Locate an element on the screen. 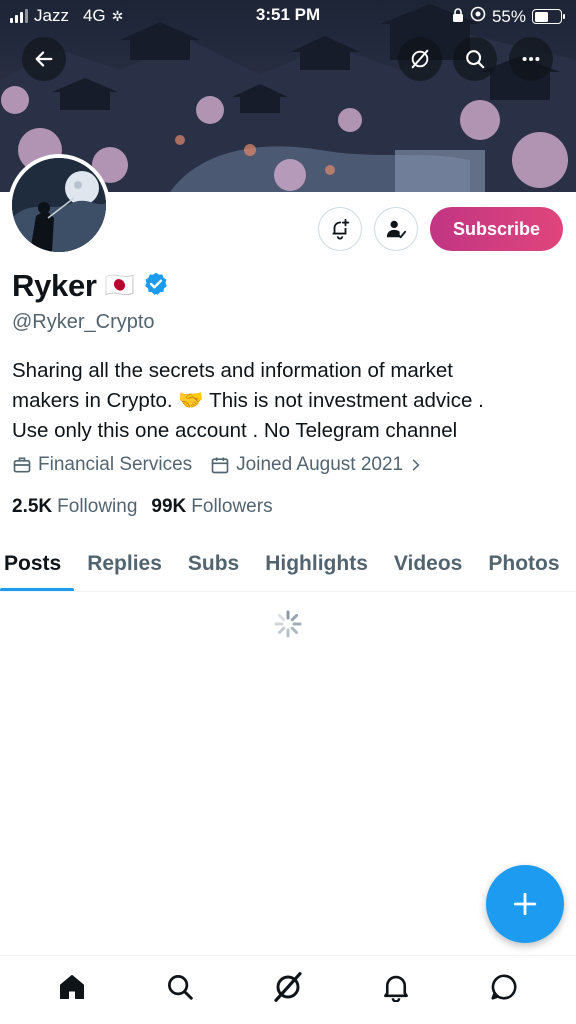 This screenshot has width=576, height=1024. plus-icon is located at coordinates (525, 904).